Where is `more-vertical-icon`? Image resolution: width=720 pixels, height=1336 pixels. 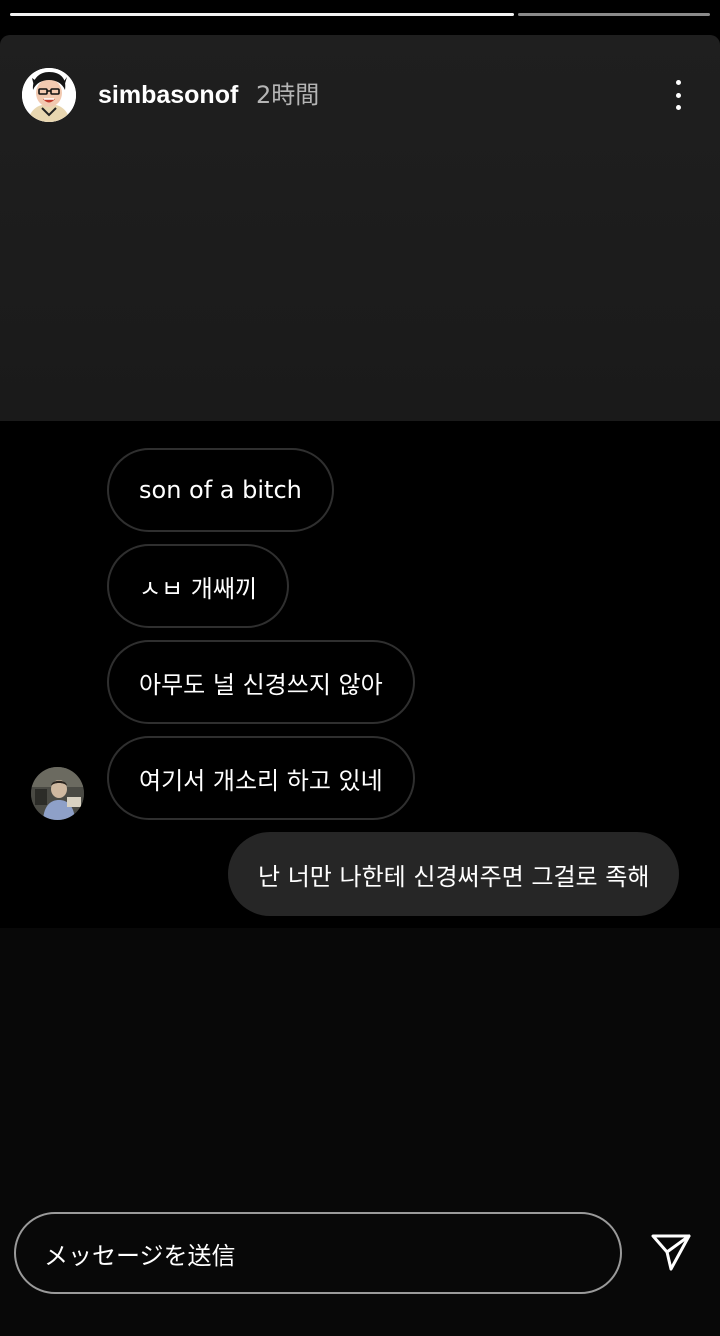 more-vertical-icon is located at coordinates (678, 95).